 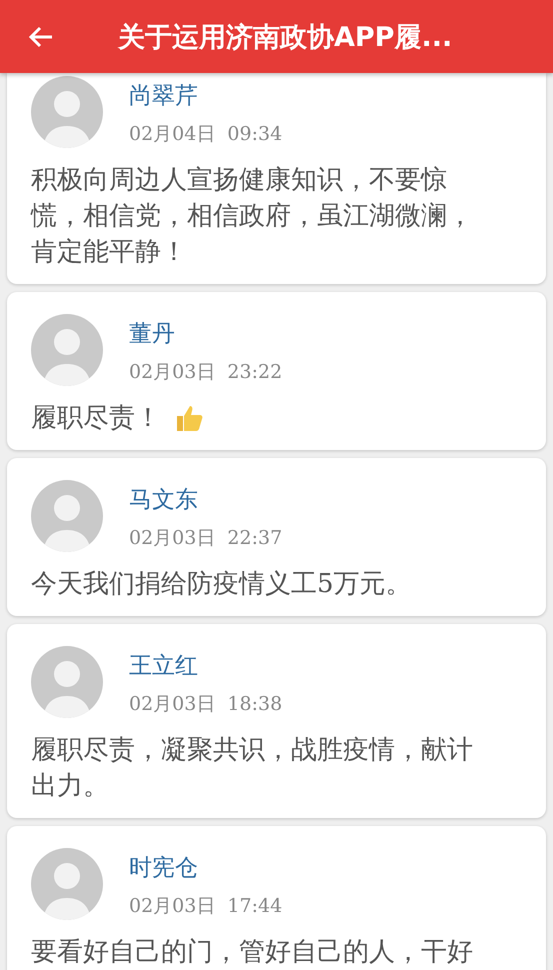 What do you see at coordinates (164, 96) in the screenshot?
I see `user-name: 尚翠芹` at bounding box center [164, 96].